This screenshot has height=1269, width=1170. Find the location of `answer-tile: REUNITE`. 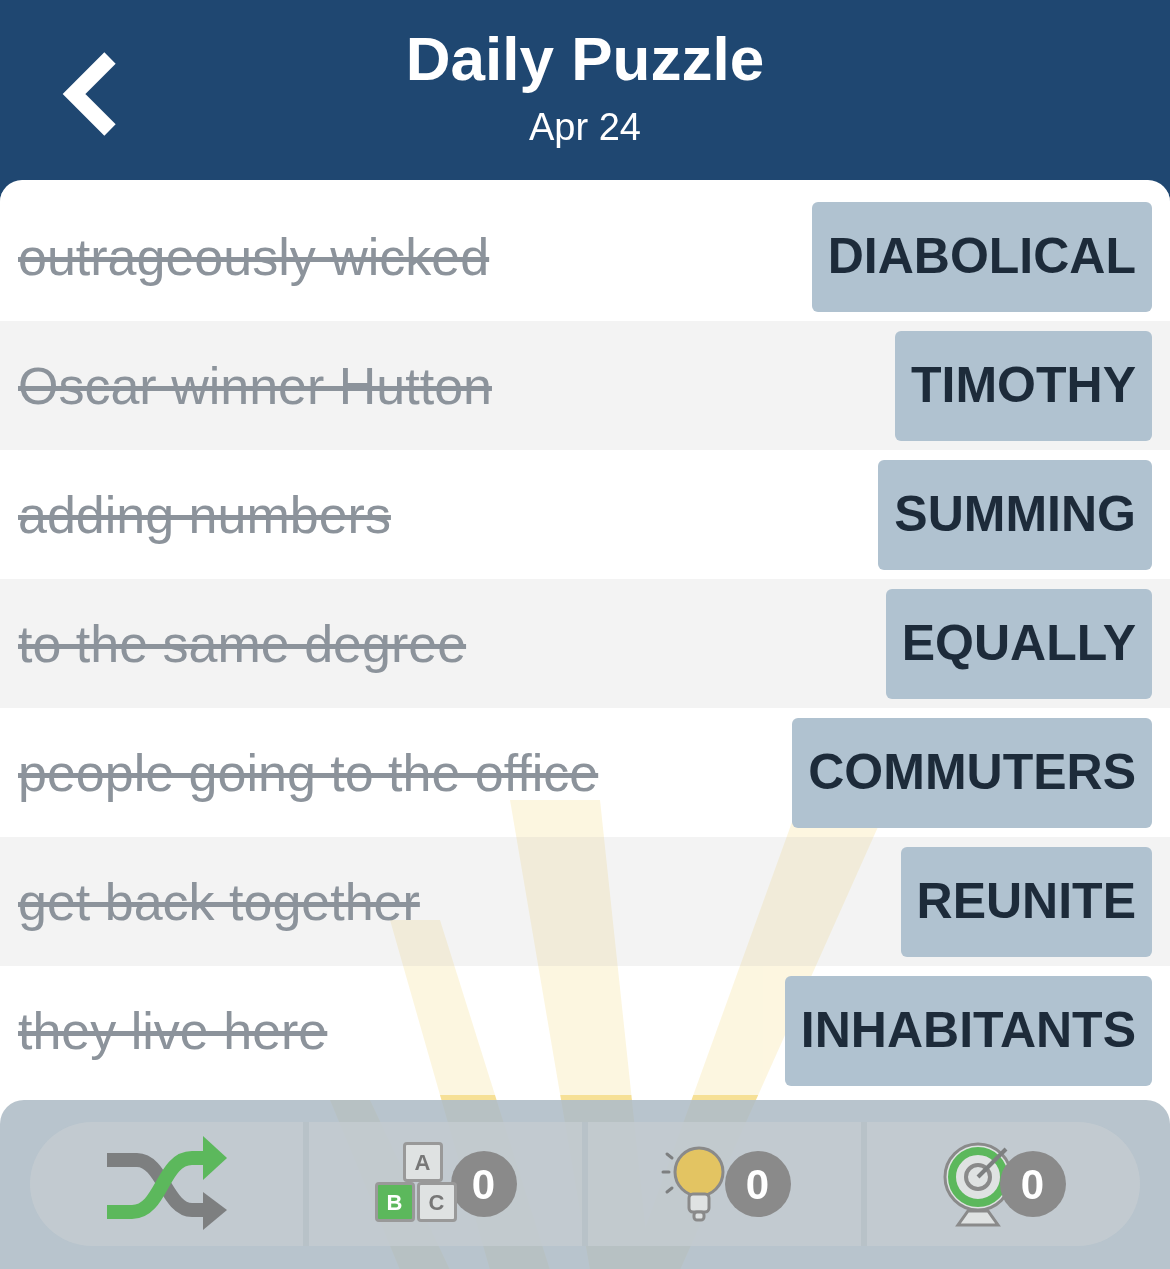

answer-tile: REUNITE is located at coordinates (1026, 901).